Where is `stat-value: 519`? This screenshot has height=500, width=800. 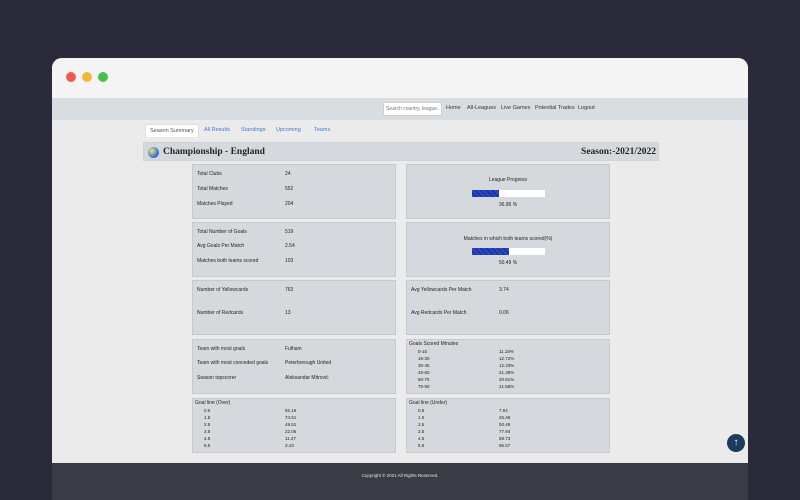 stat-value: 519 is located at coordinates (289, 232).